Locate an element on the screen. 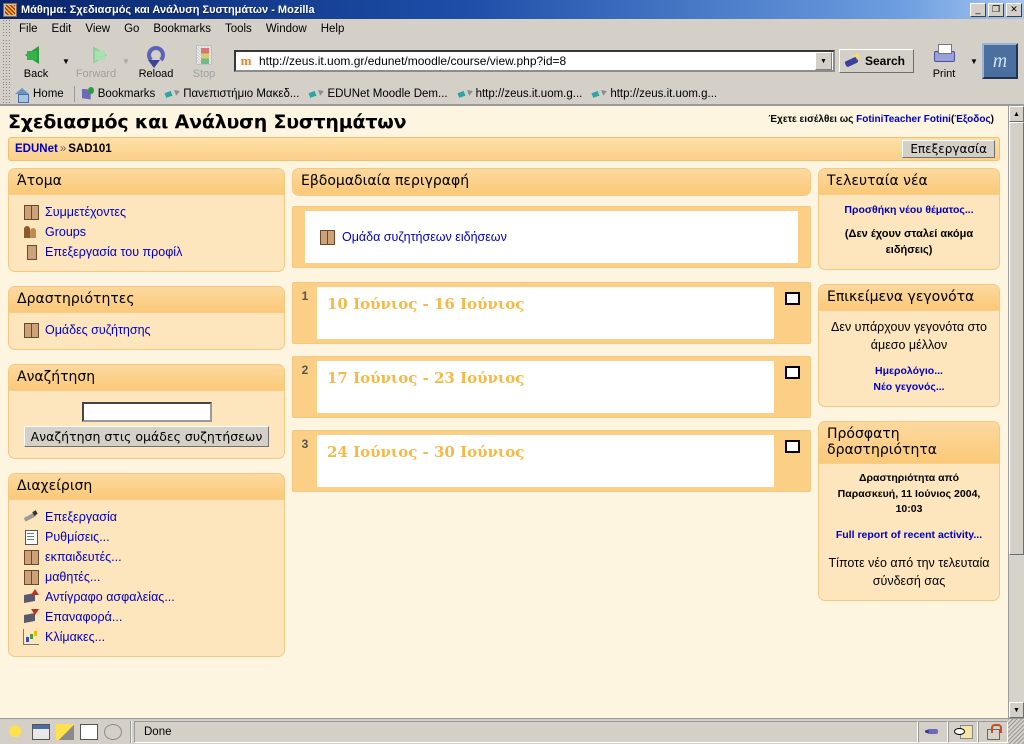 Image resolution: width=1024 pixels, height=744 pixels. security-cell is located at coordinates (993, 731).